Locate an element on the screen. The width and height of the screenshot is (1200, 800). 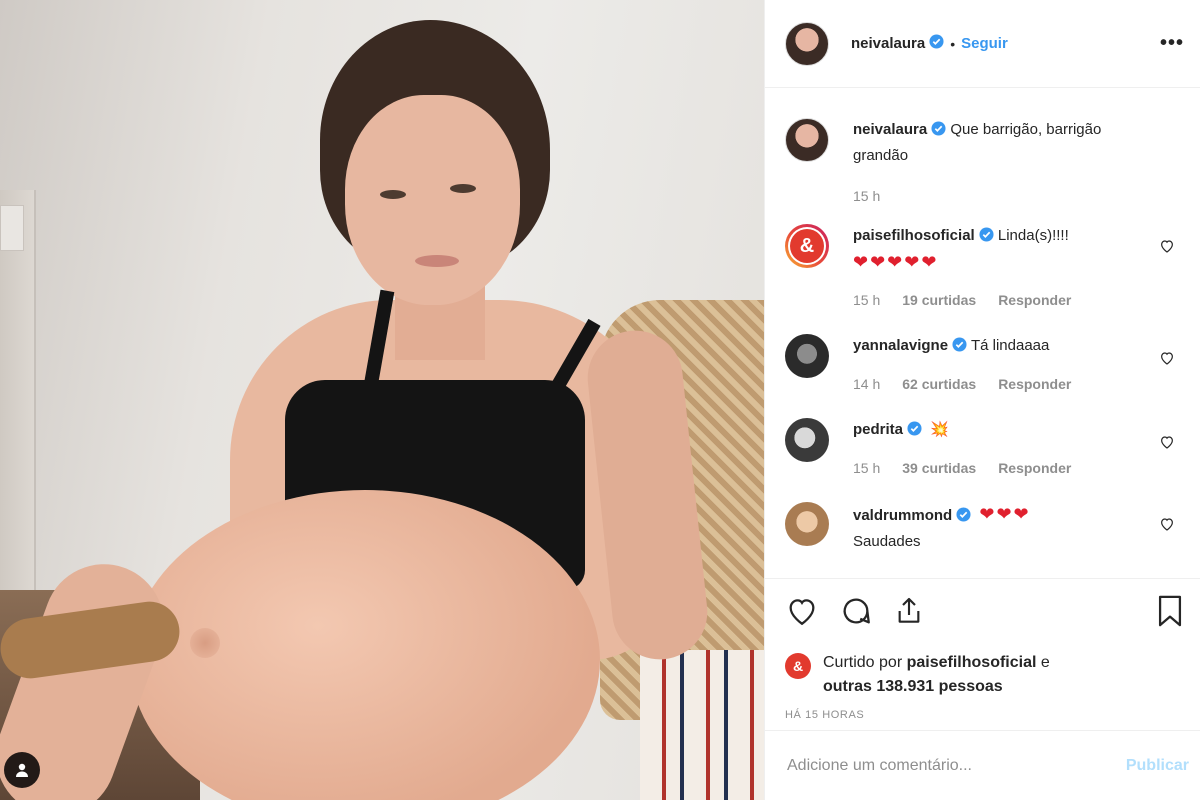
caption-time: 15 h is located at coordinates (866, 196).